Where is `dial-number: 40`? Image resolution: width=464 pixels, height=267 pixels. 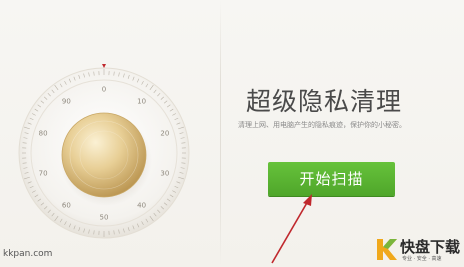
dial-number: 40 is located at coordinates (141, 205).